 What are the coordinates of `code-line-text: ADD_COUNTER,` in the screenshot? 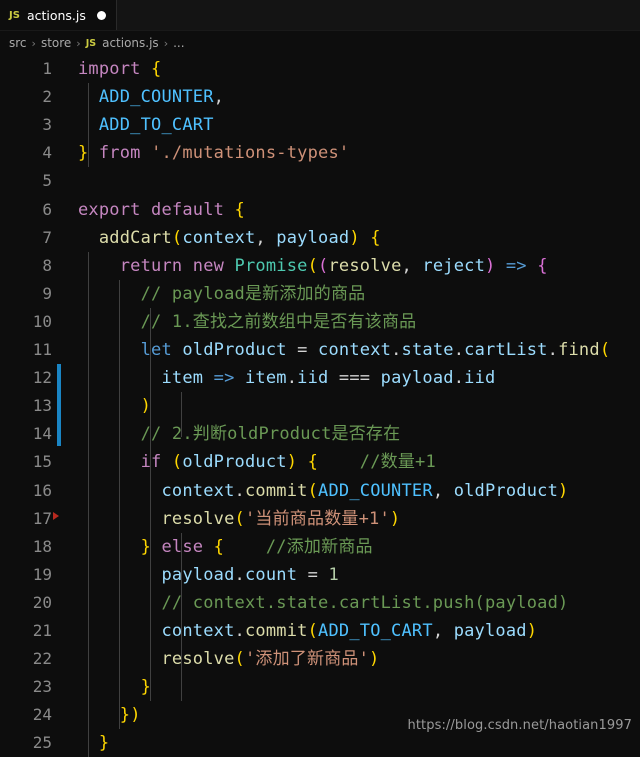 It's located at (151, 97).